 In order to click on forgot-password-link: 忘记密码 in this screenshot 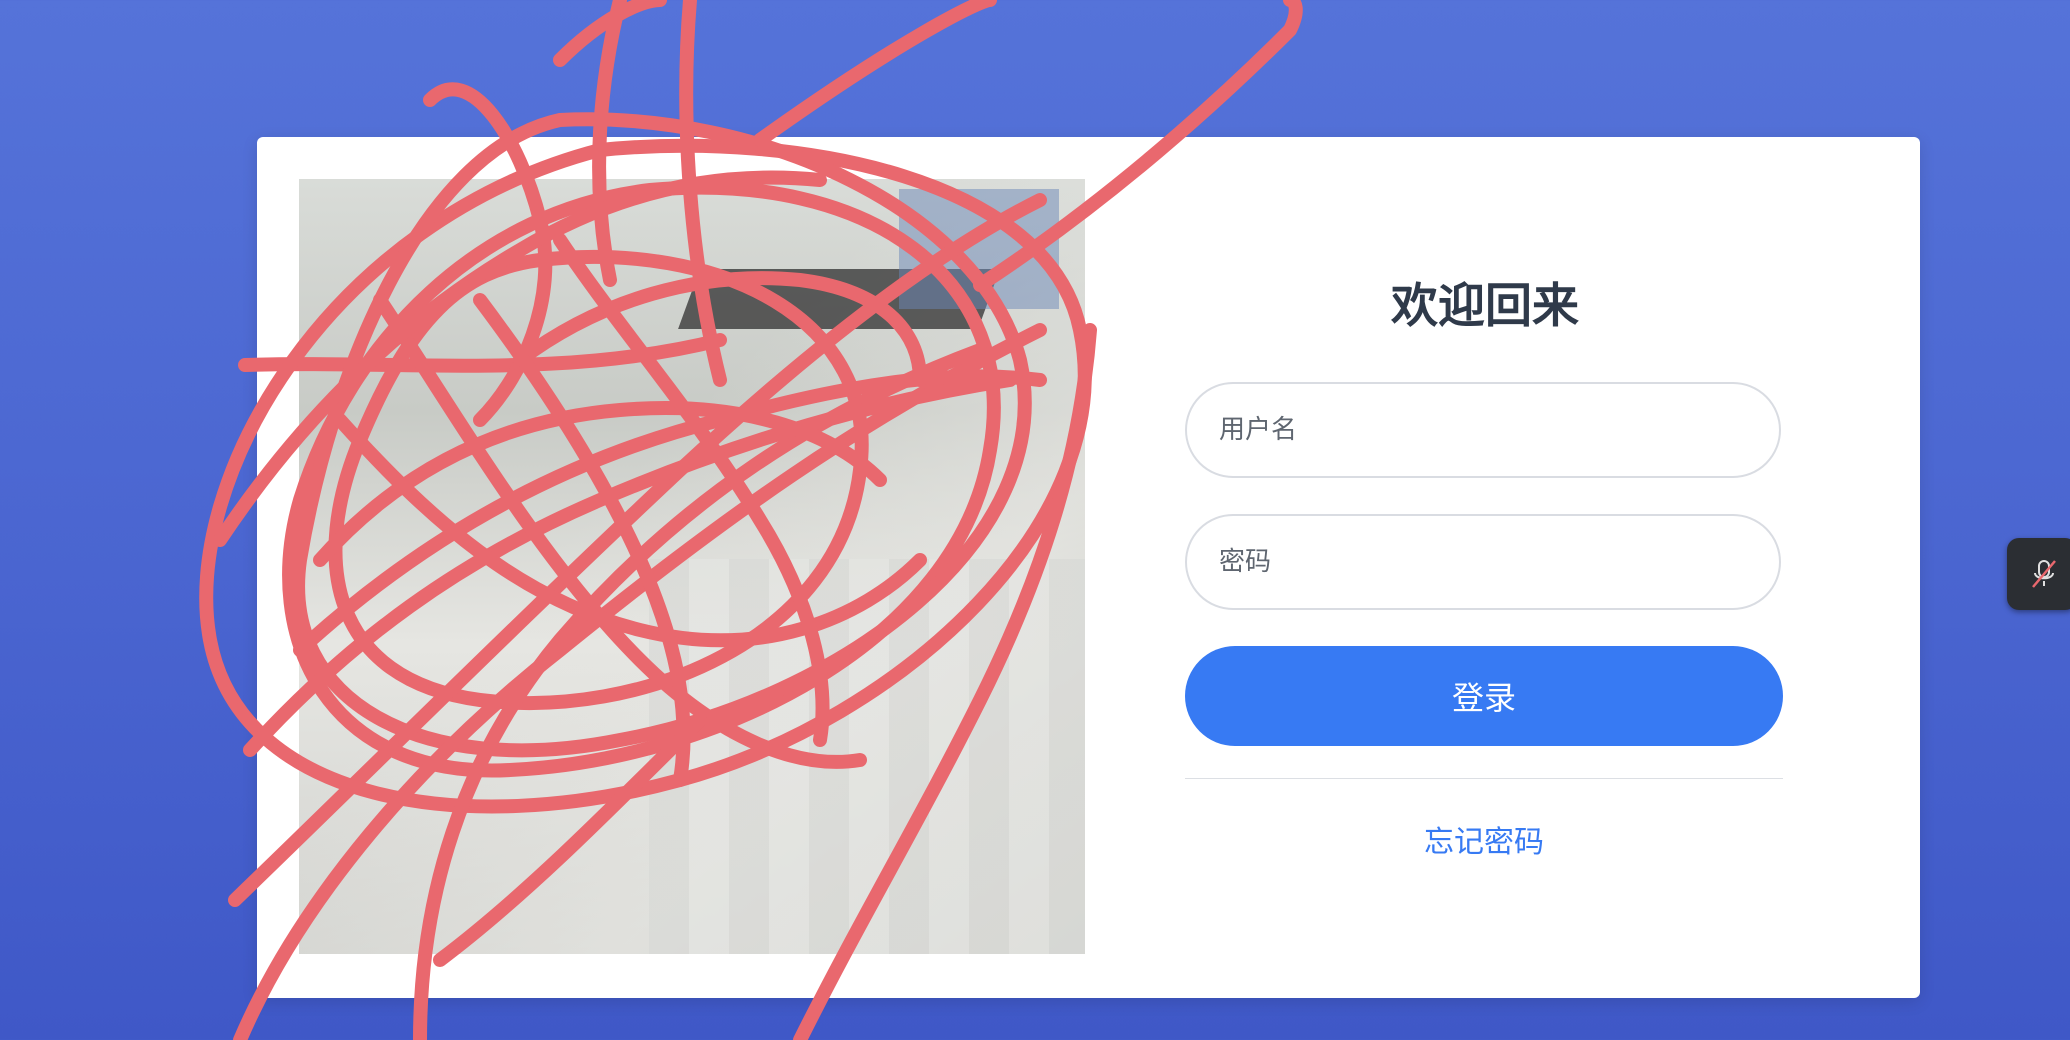, I will do `click(1484, 839)`.